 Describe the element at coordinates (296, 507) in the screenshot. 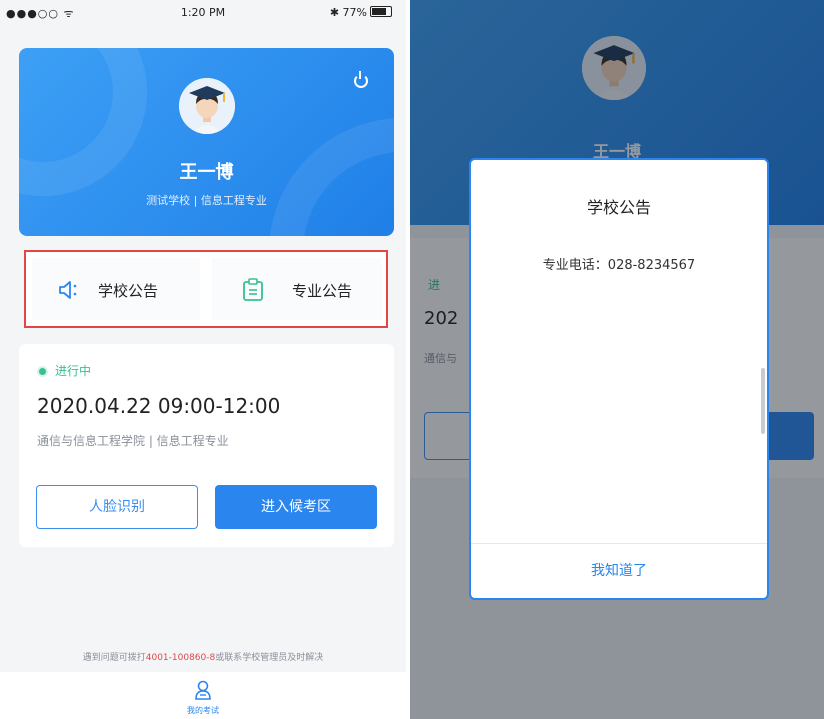

I see `enter-waiting-room-button: 进入候考区` at that location.